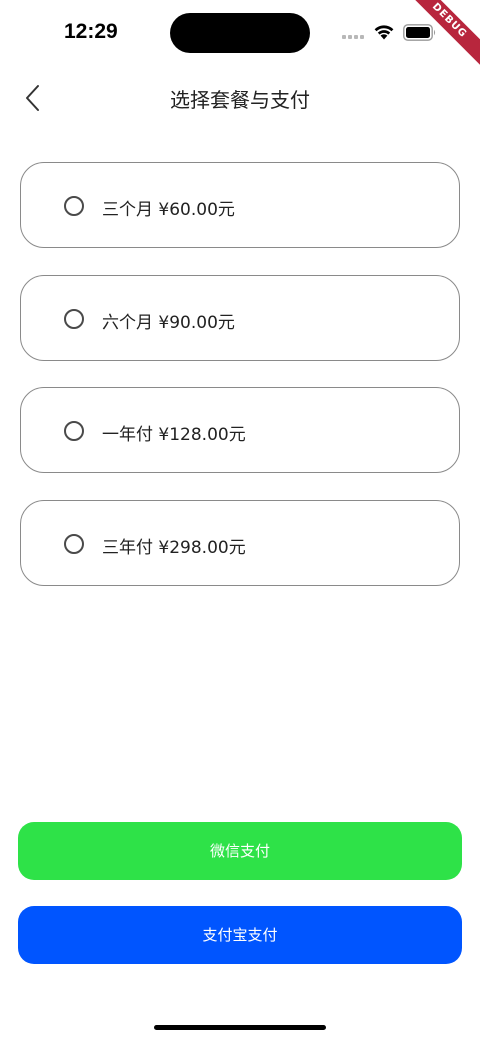 Image resolution: width=480 pixels, height=1040 pixels. I want to click on plan-option-6-months: 六个月 ¥90.00元, so click(240, 317).